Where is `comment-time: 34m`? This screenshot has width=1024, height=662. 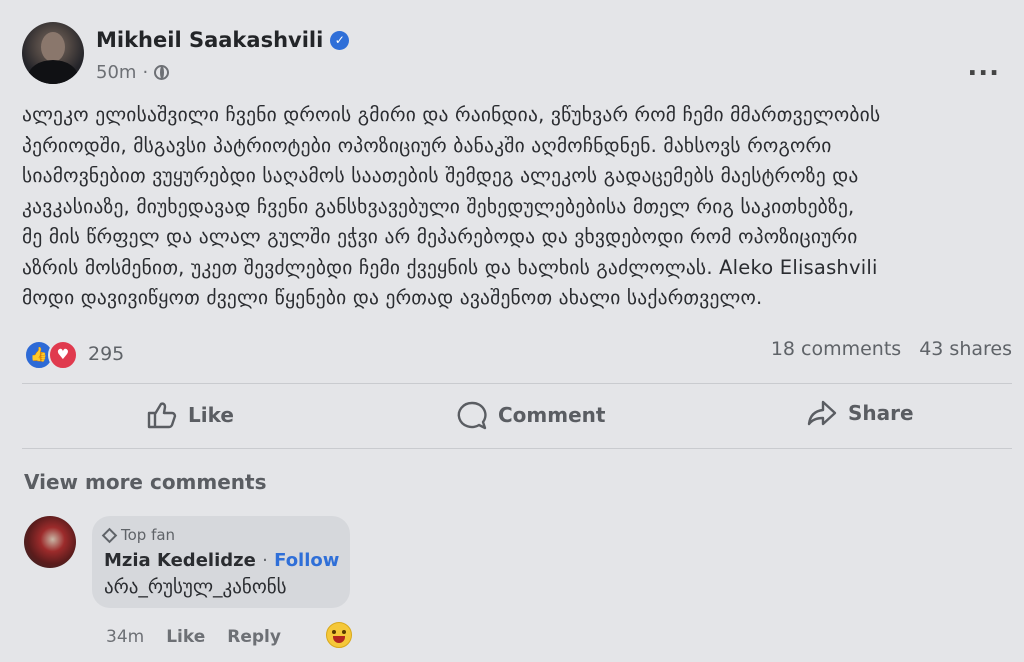
comment-time: 34m is located at coordinates (125, 637).